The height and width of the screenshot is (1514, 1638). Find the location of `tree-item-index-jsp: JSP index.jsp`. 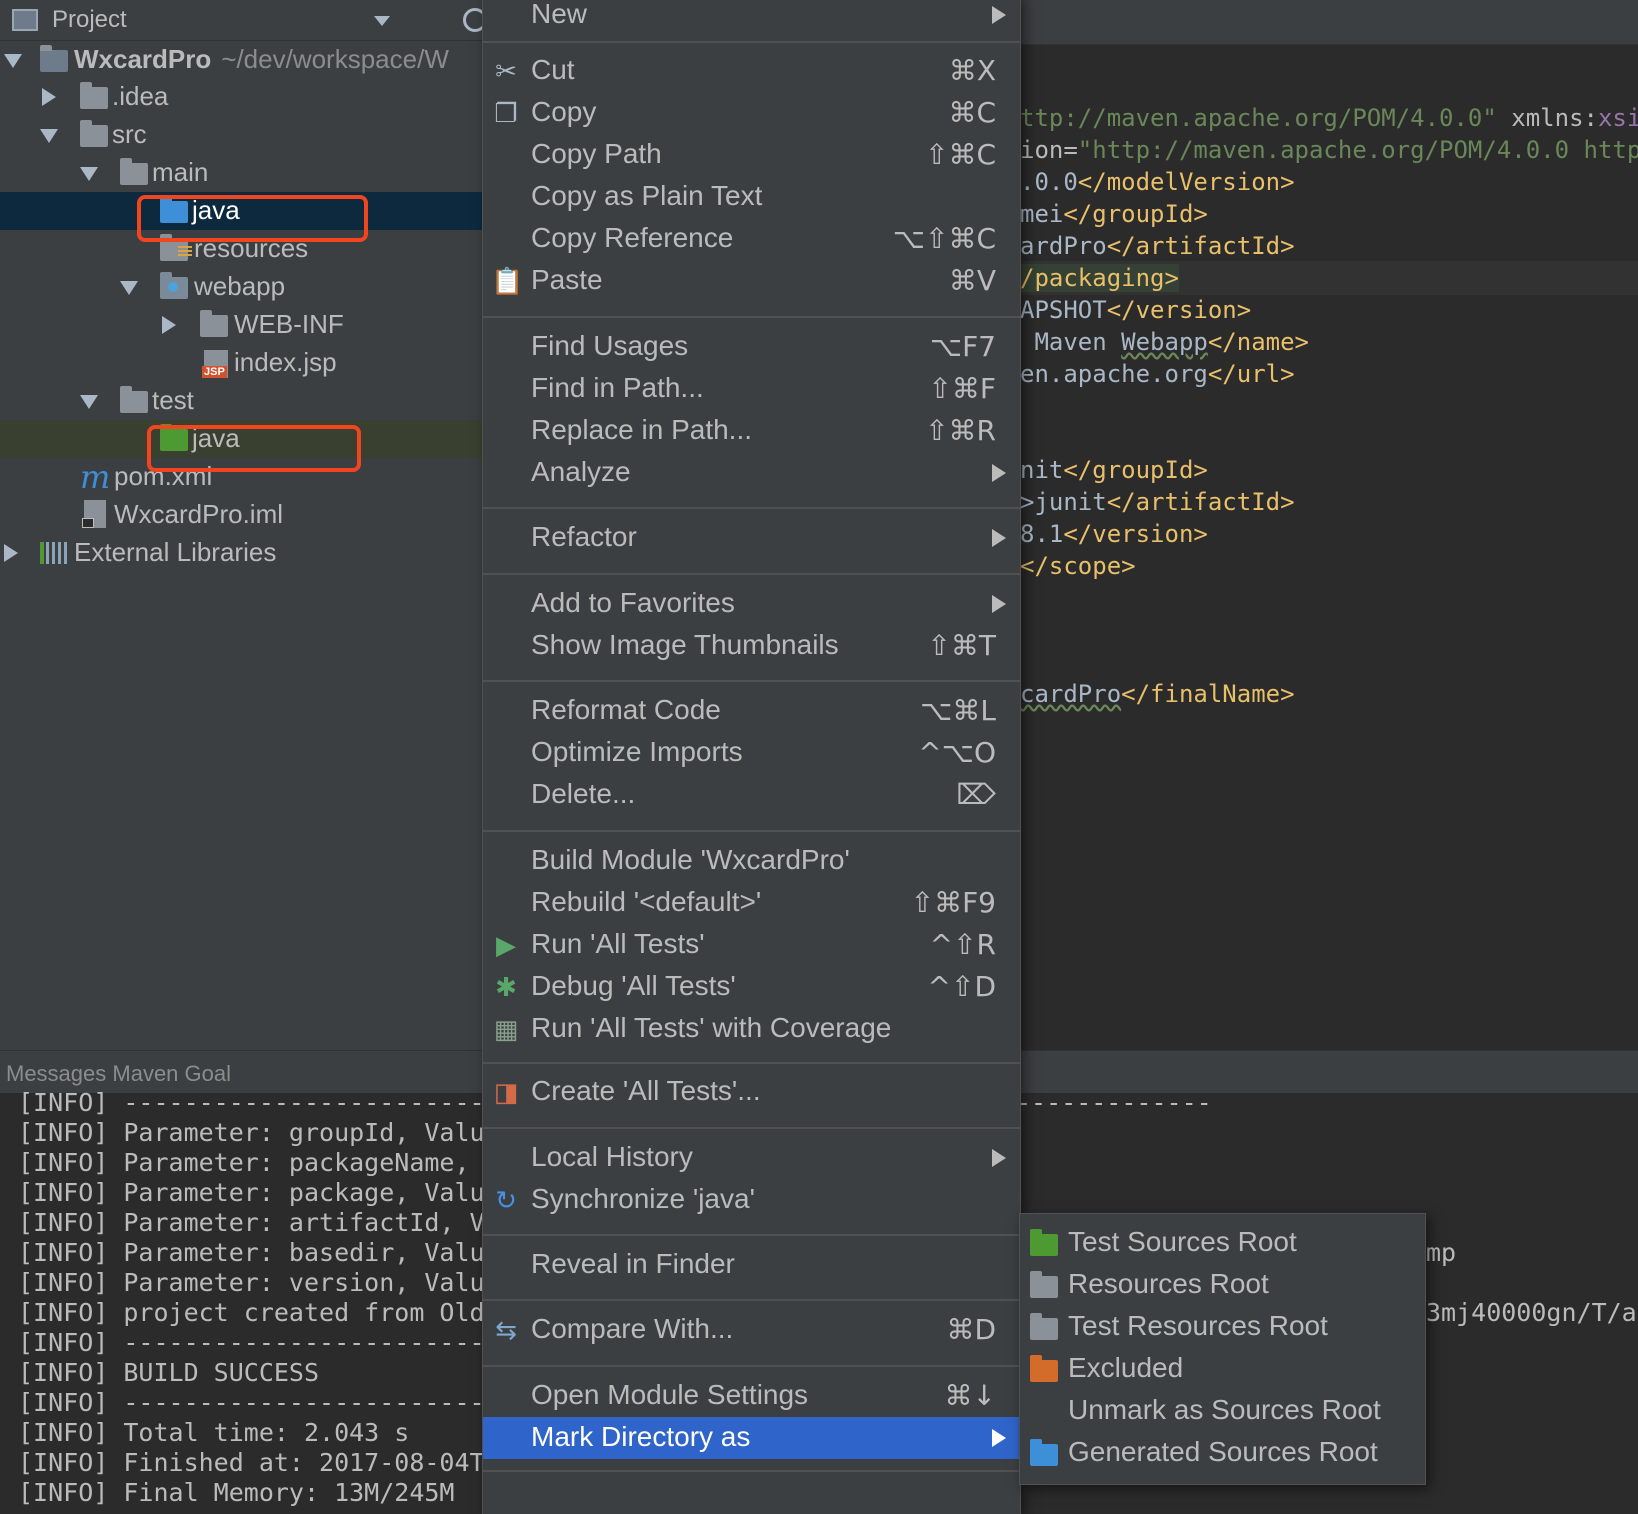

tree-item-index-jsp: JSP index.jsp is located at coordinates (242, 363).